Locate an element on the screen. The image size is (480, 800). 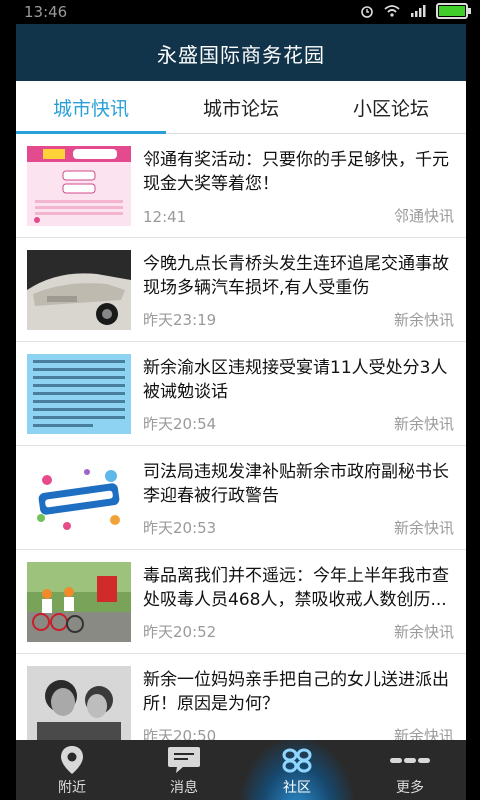
signal-icon is located at coordinates (418, 11).